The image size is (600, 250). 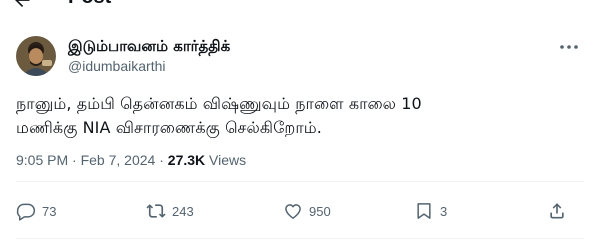 What do you see at coordinates (307, 211) in the screenshot?
I see `like-button: 950` at bounding box center [307, 211].